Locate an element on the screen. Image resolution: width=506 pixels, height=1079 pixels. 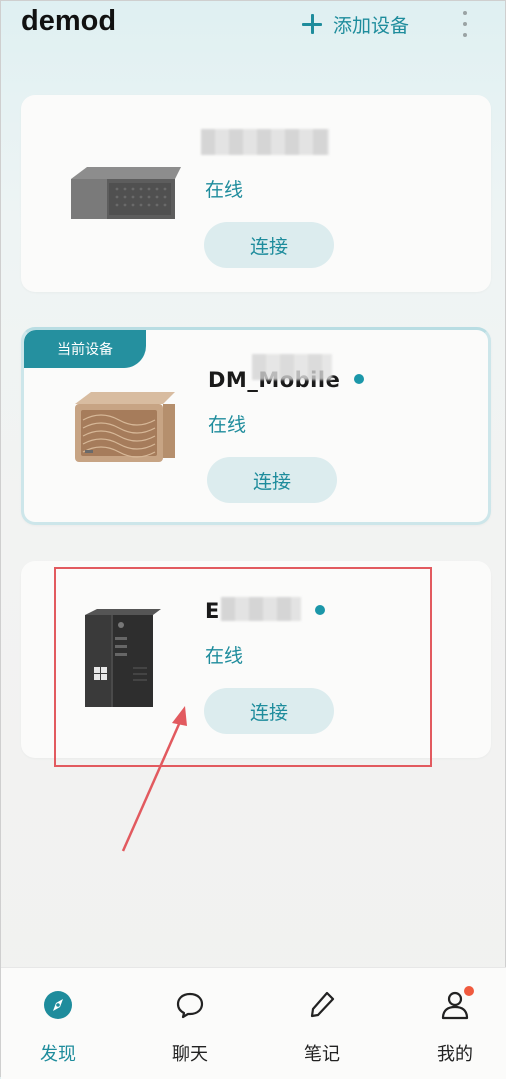
tab-discover: 发现 is located at coordinates (58, 1027).